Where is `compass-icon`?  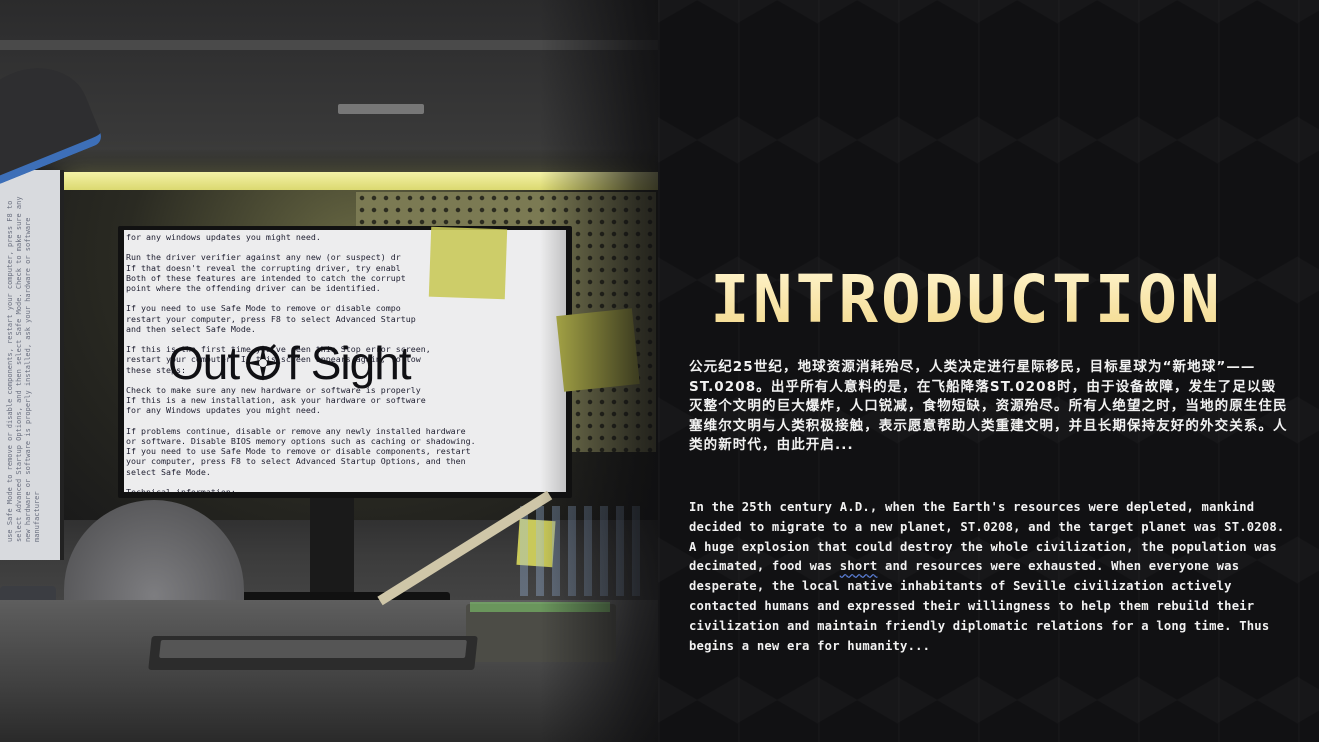 compass-icon is located at coordinates (263, 362).